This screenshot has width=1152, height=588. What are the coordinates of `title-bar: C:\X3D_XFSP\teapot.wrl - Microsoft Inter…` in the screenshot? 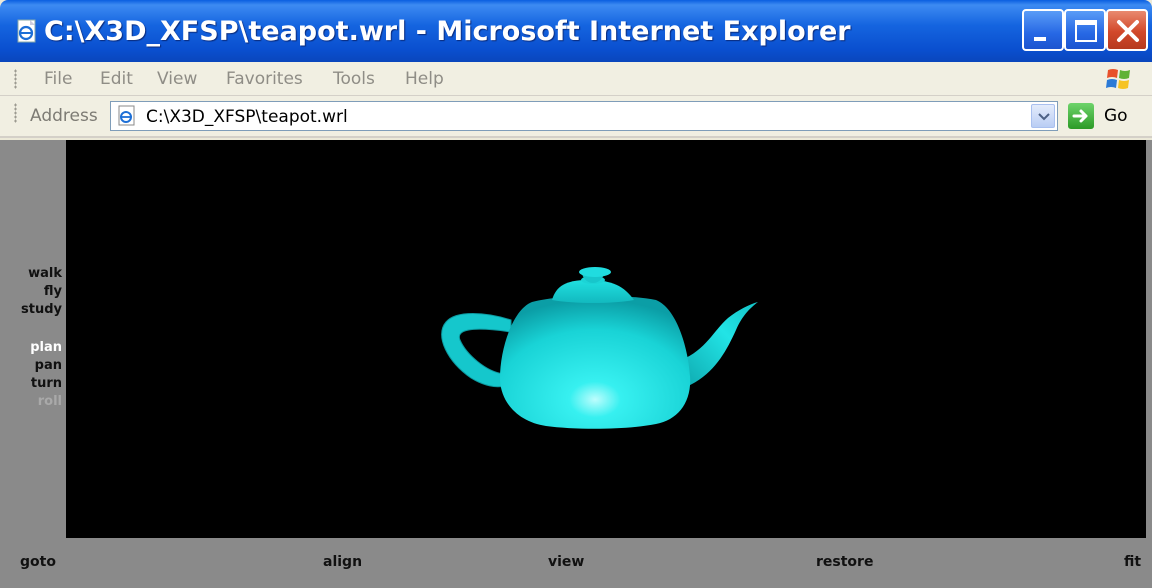 It's located at (576, 31).